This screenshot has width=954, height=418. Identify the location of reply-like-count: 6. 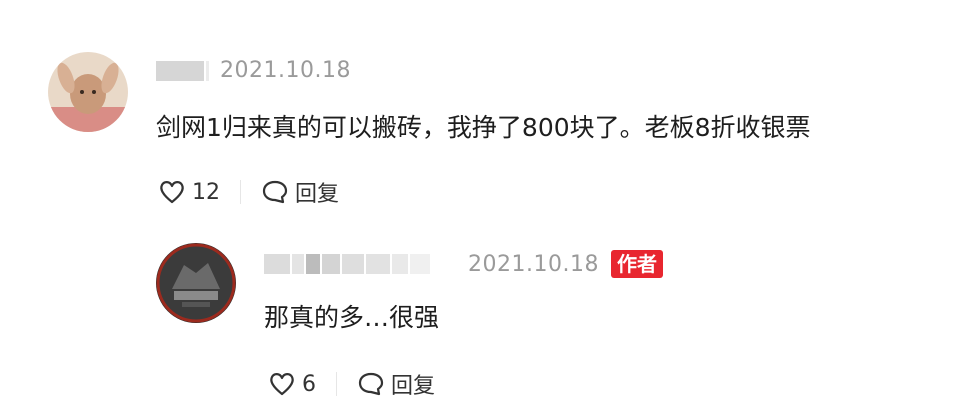
(309, 384).